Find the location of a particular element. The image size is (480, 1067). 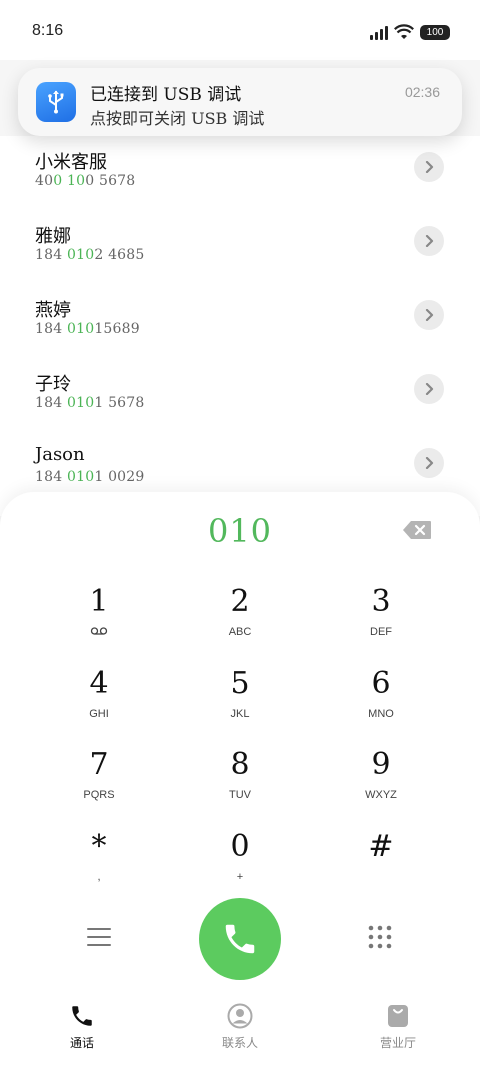

call-button is located at coordinates (240, 939).